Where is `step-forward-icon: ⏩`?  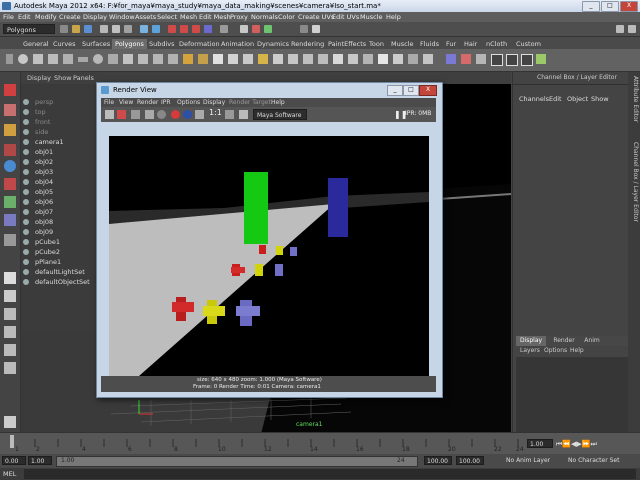
step-forward-icon: ⏩ is located at coordinates (586, 444).